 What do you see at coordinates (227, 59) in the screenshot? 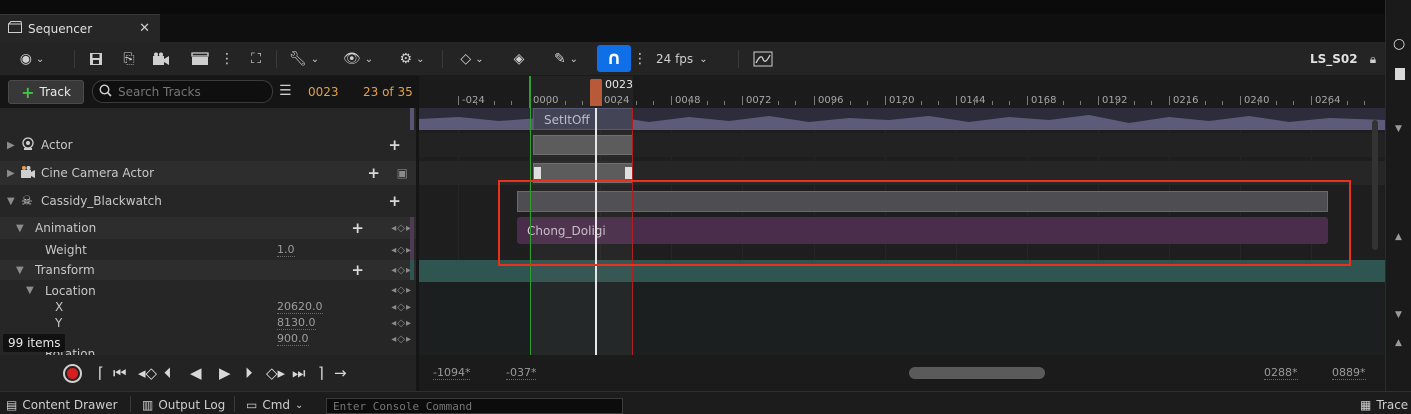
I see `more-options-icon: ⋮` at bounding box center [227, 59].